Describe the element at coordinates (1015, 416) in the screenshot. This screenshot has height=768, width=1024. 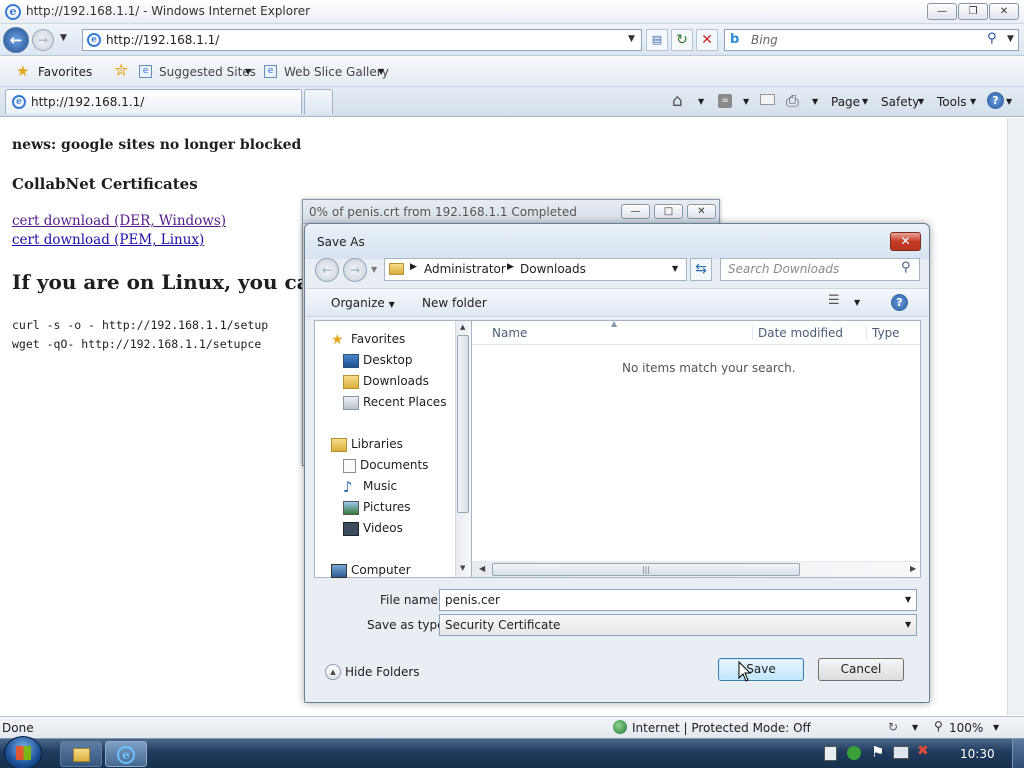
I see `page-scrollbar` at that location.